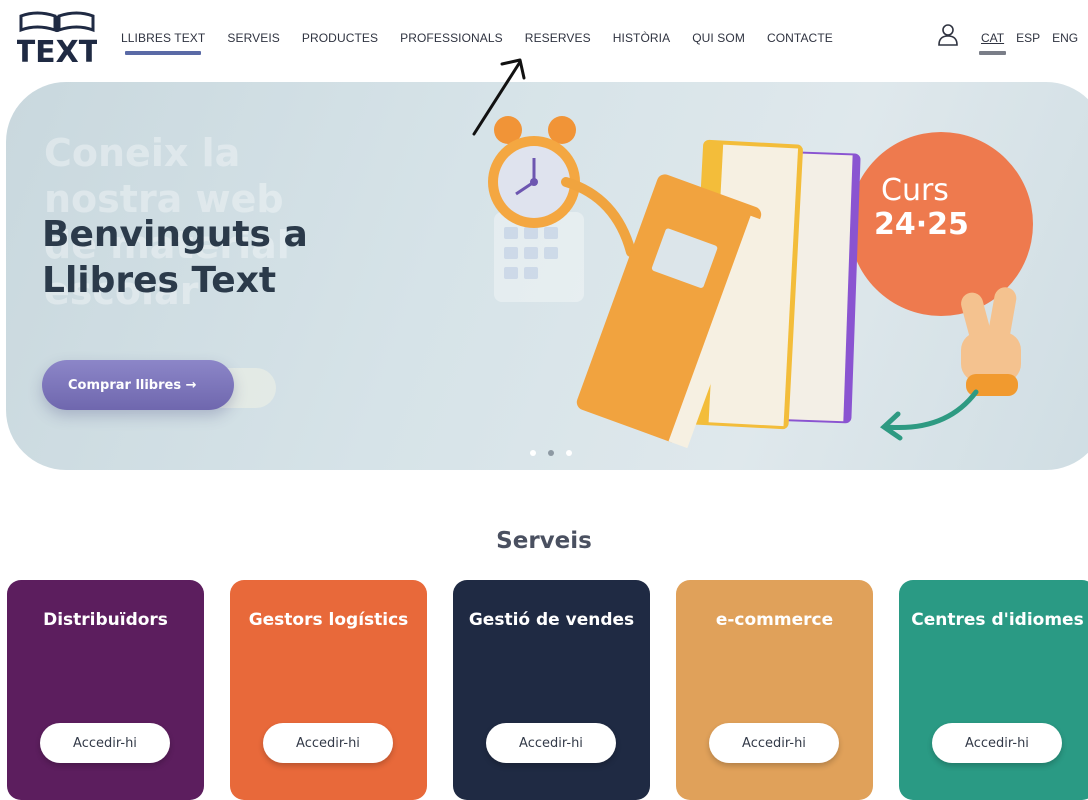  I want to click on service-card: Gestió de vendes Accedir-hi, so click(551, 690).